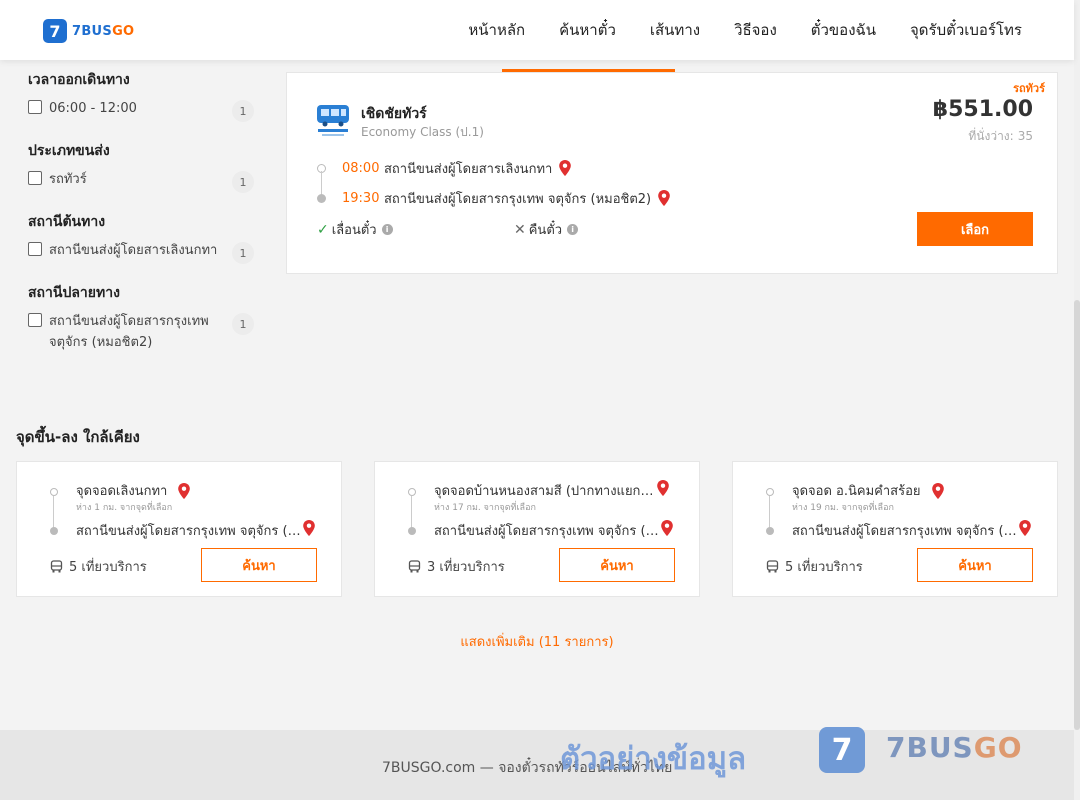  Describe the element at coordinates (323, 229) in the screenshot. I see `check-icon: ✓` at that location.